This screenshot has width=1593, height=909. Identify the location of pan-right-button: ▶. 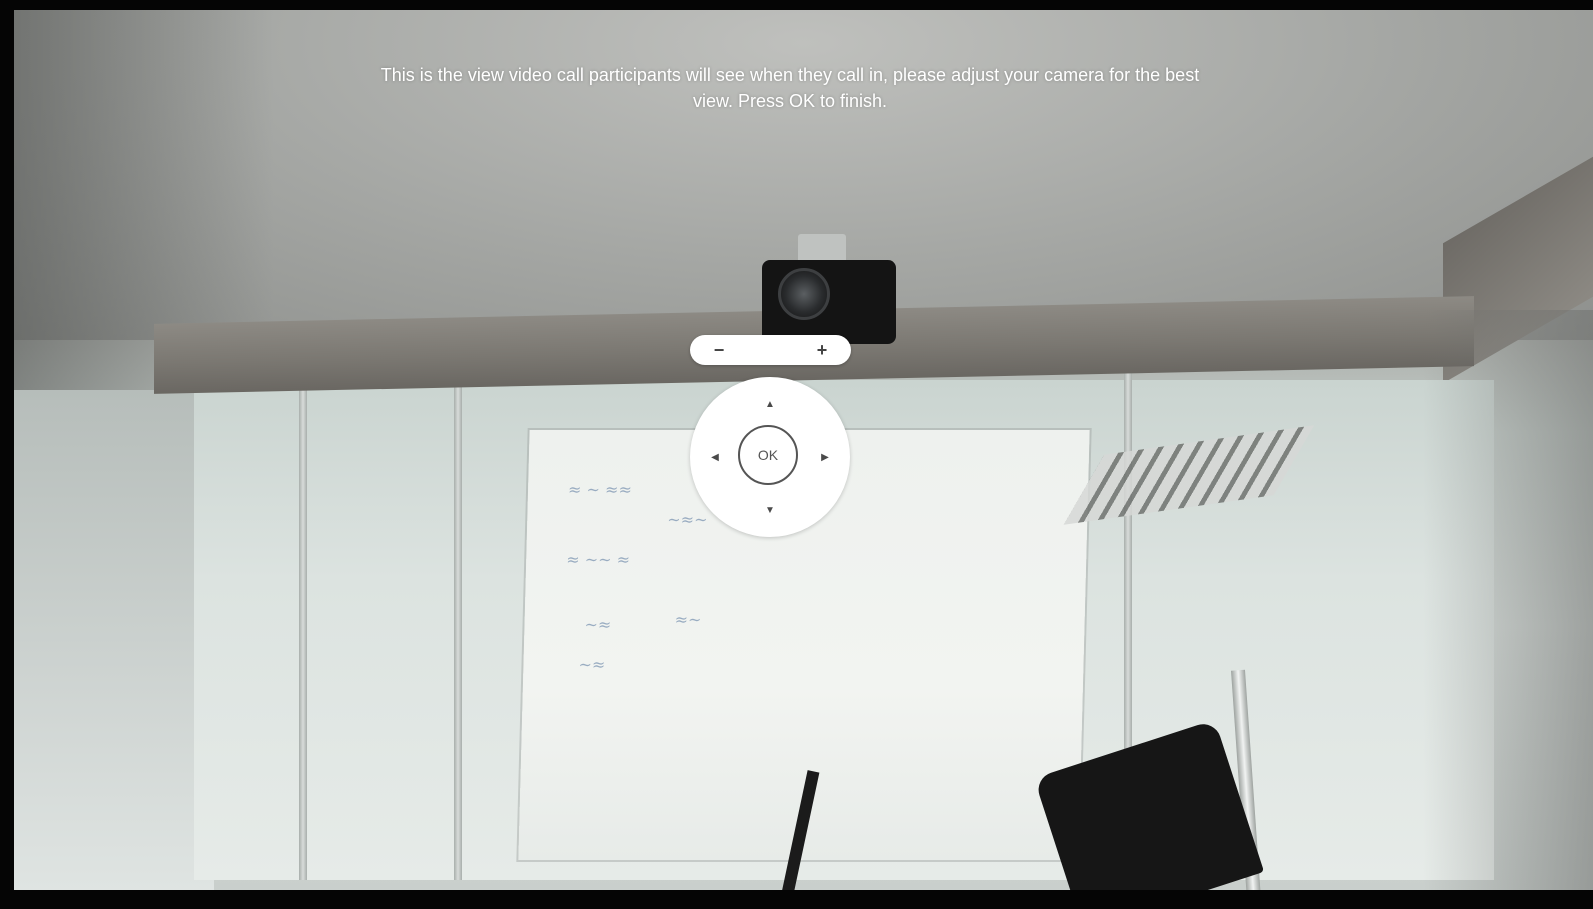
(825, 457).